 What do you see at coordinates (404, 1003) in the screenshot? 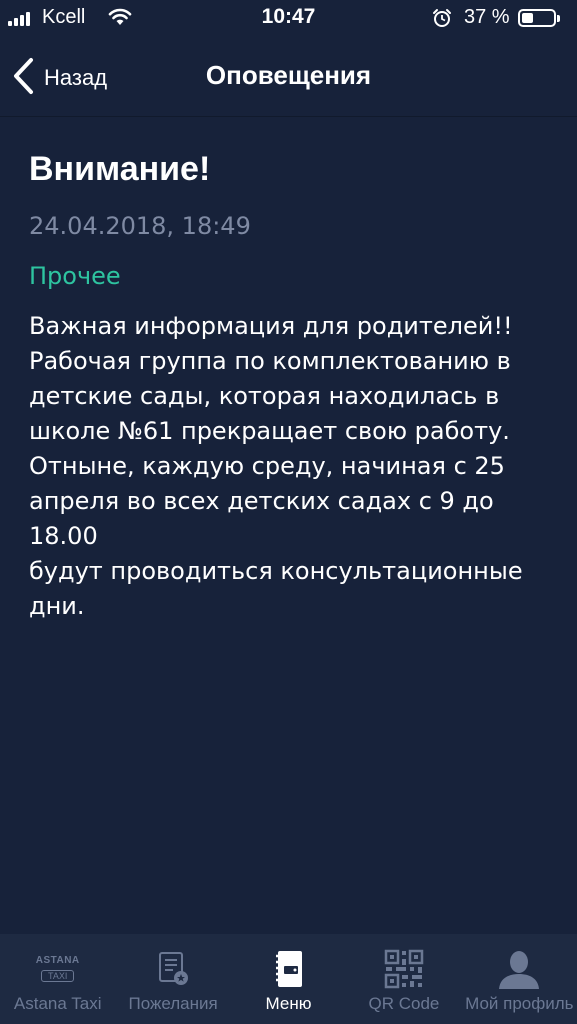
I see `tab-label: QR Code` at bounding box center [404, 1003].